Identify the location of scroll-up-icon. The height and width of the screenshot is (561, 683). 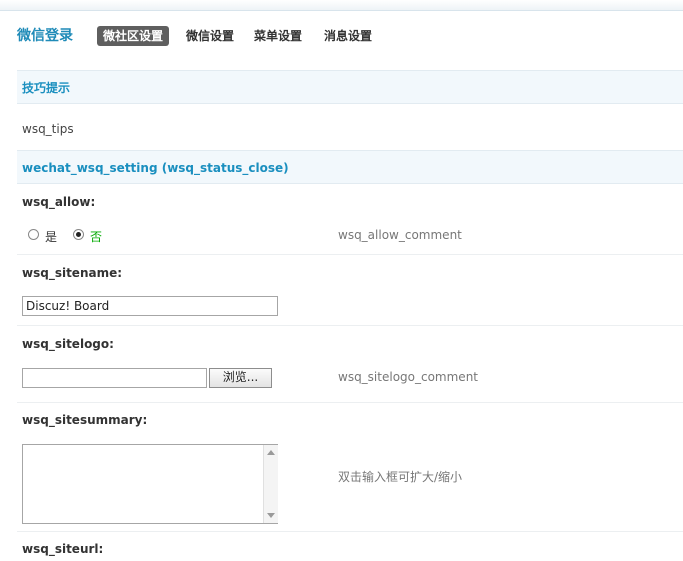
(271, 452).